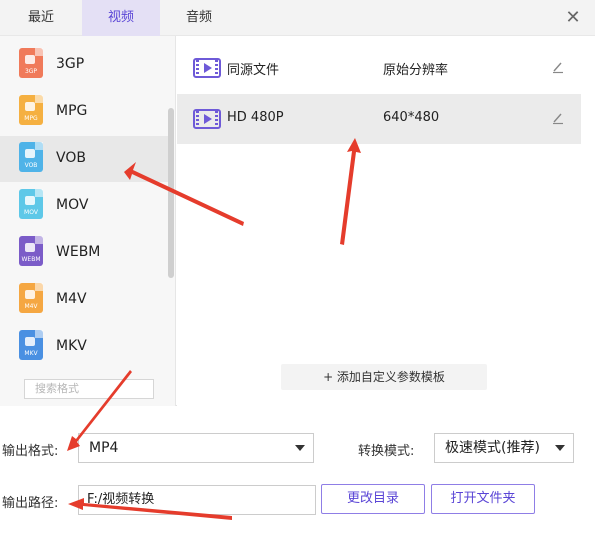 This screenshot has width=595, height=536. Describe the element at coordinates (297, 18) in the screenshot. I see `tab-bar: 最近 视频 音频 ✕` at that location.